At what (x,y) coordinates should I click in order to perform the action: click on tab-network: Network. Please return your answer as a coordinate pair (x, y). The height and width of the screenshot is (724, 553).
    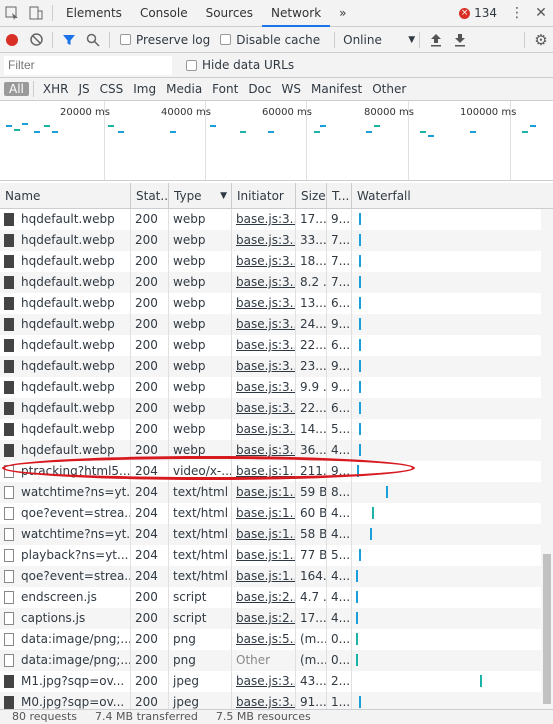
    Looking at the image, I should click on (296, 13).